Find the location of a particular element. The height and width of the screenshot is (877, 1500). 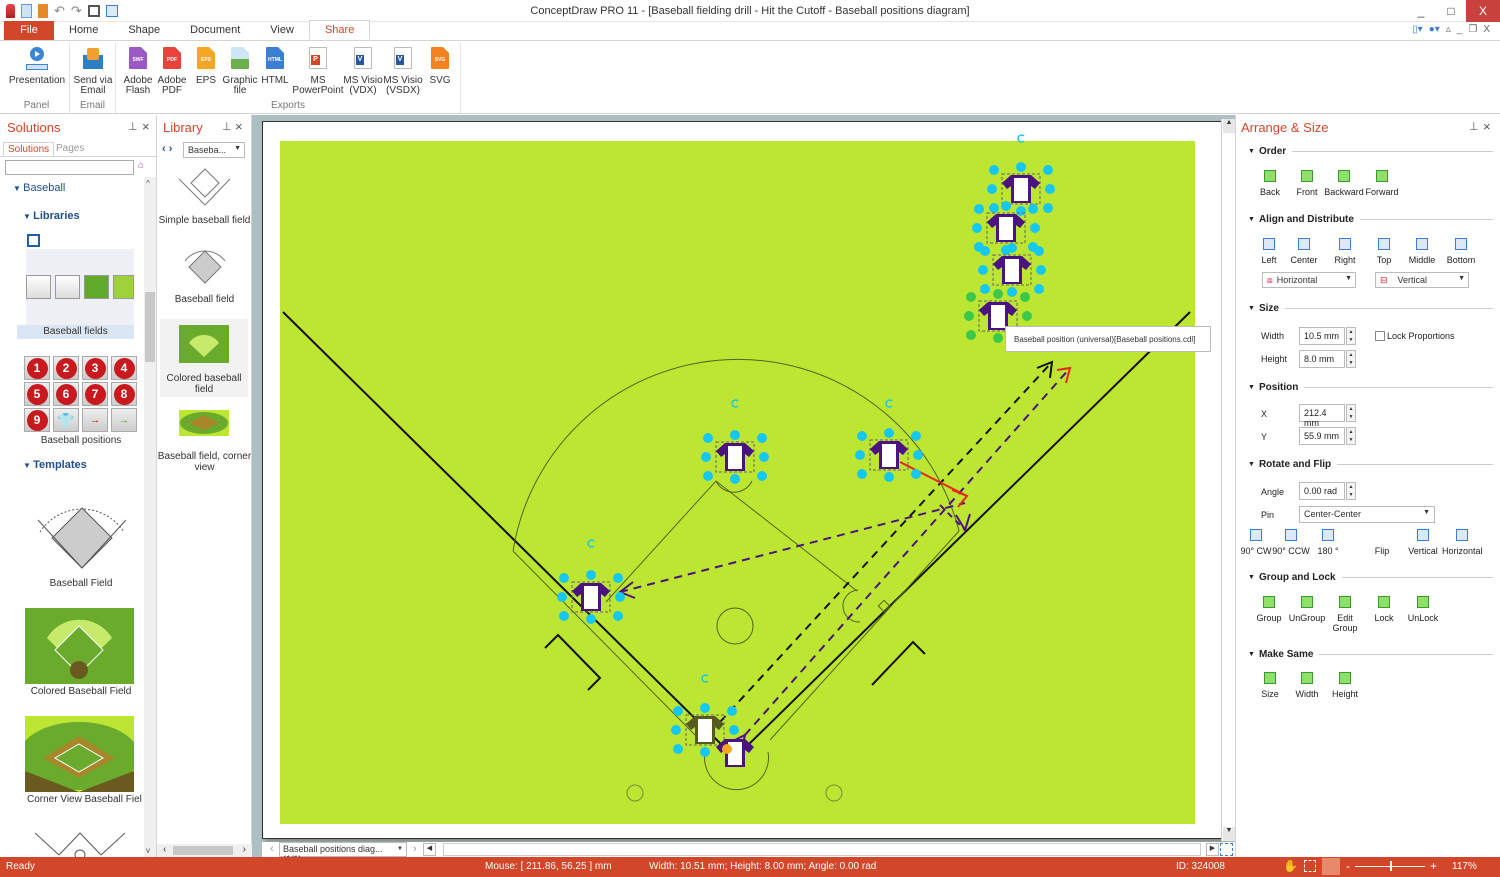

rotate-90-ccw-button: 90° CCW is located at coordinates (1291, 542).